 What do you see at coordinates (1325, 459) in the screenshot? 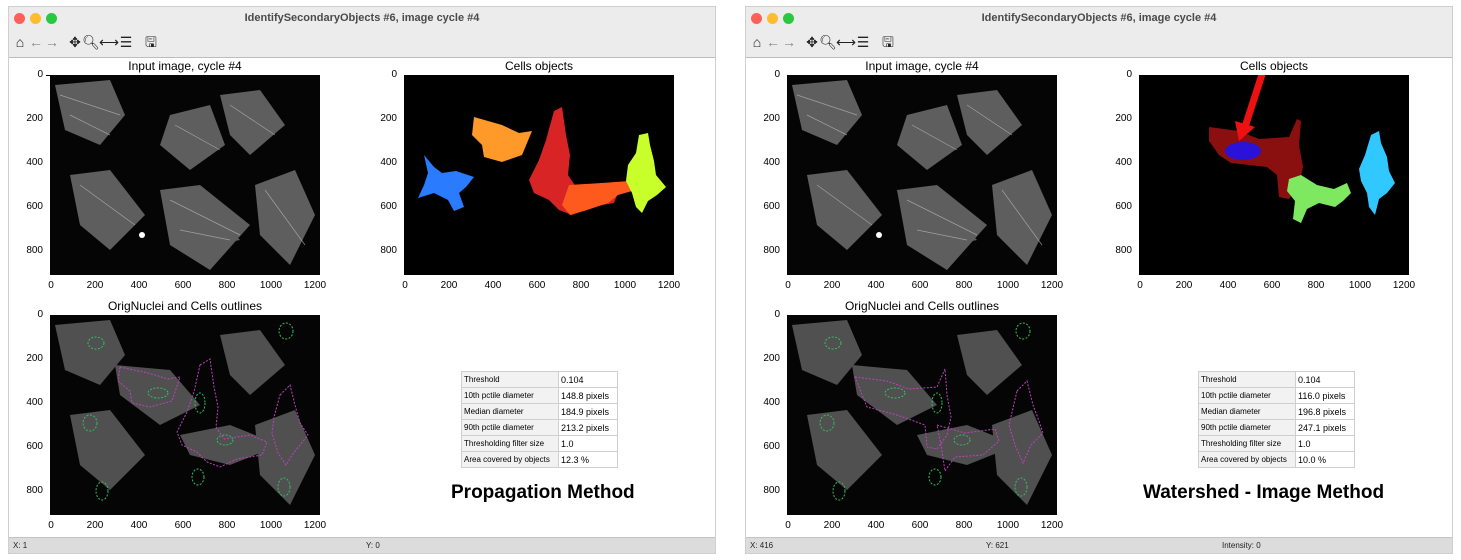
I see `measurement-value: 10.0 %` at bounding box center [1325, 459].